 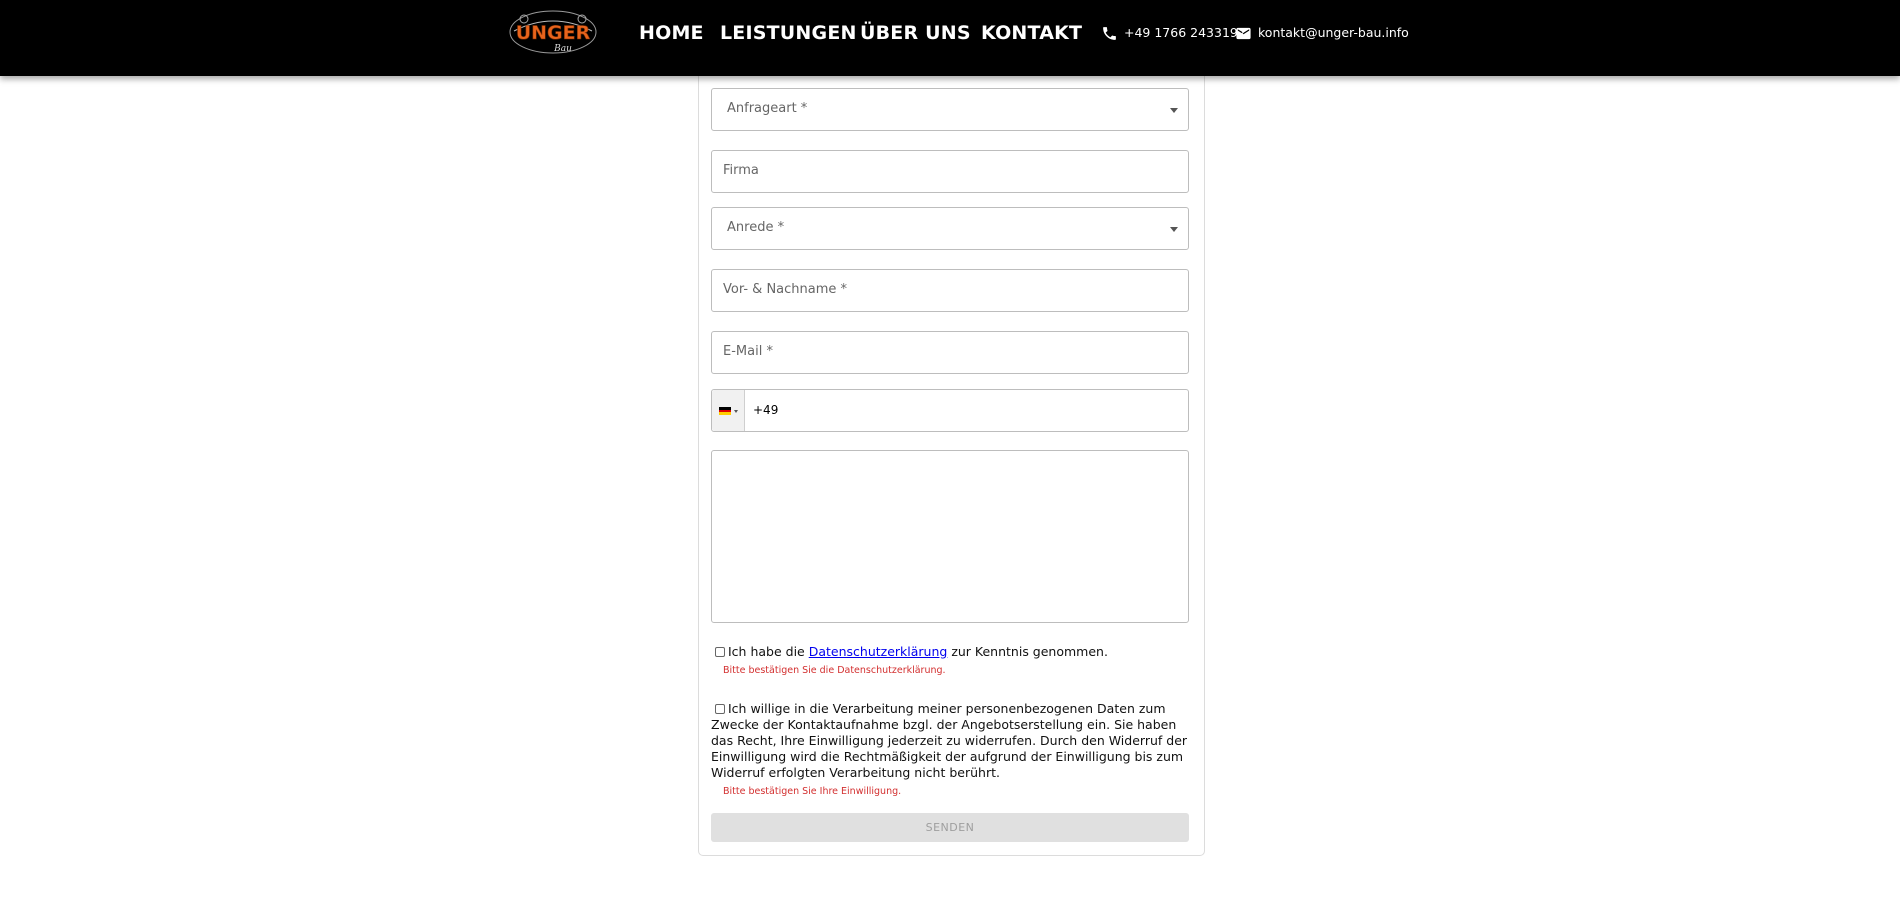 I want to click on privacy-checkbox, so click(x=720, y=652).